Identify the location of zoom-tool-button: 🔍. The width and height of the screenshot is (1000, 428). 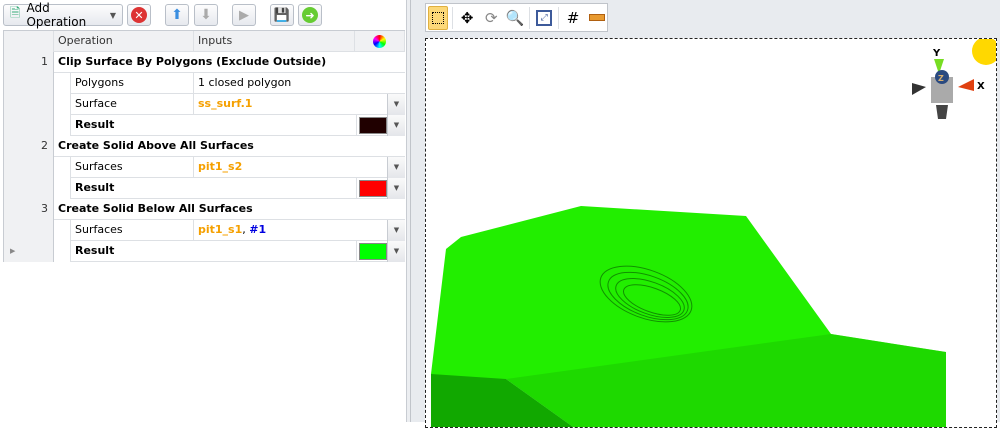
(515, 18).